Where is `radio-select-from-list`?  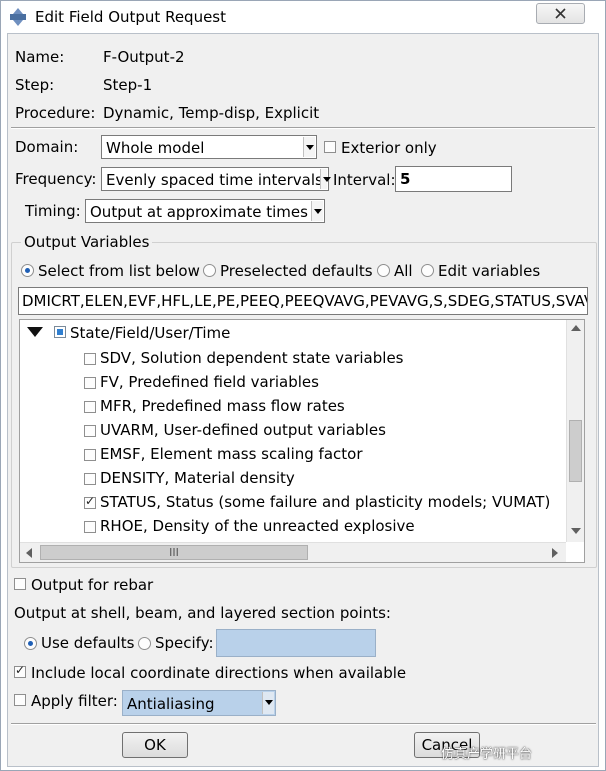
radio-select-from-list is located at coordinates (27, 270).